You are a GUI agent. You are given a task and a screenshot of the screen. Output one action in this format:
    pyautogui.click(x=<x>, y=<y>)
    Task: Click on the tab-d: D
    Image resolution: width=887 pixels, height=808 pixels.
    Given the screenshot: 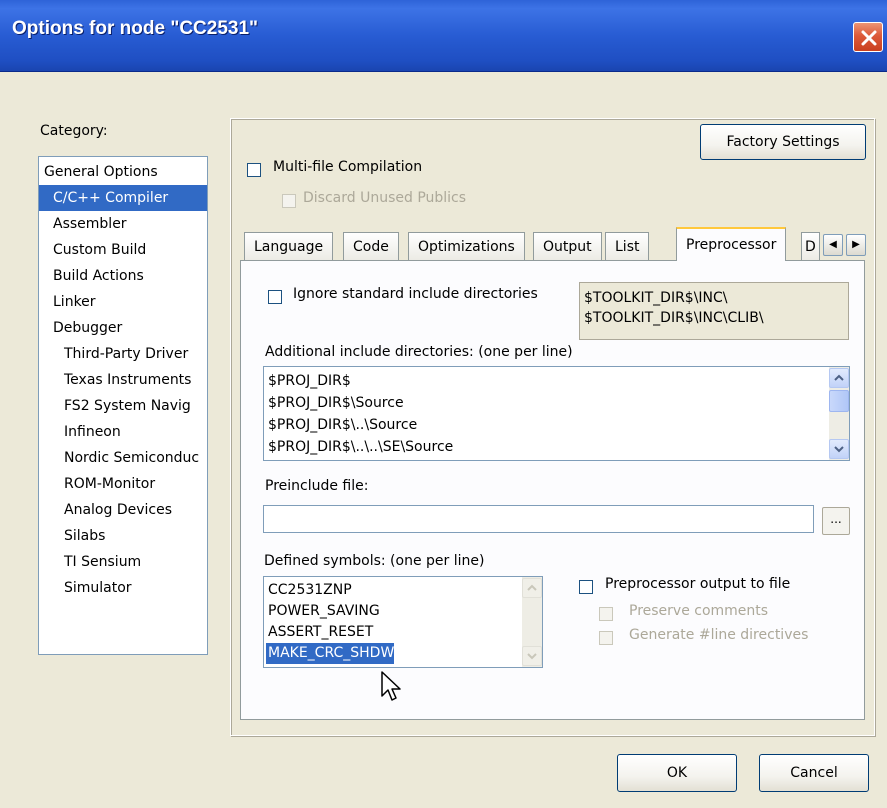 What is the action you would take?
    pyautogui.click(x=810, y=246)
    